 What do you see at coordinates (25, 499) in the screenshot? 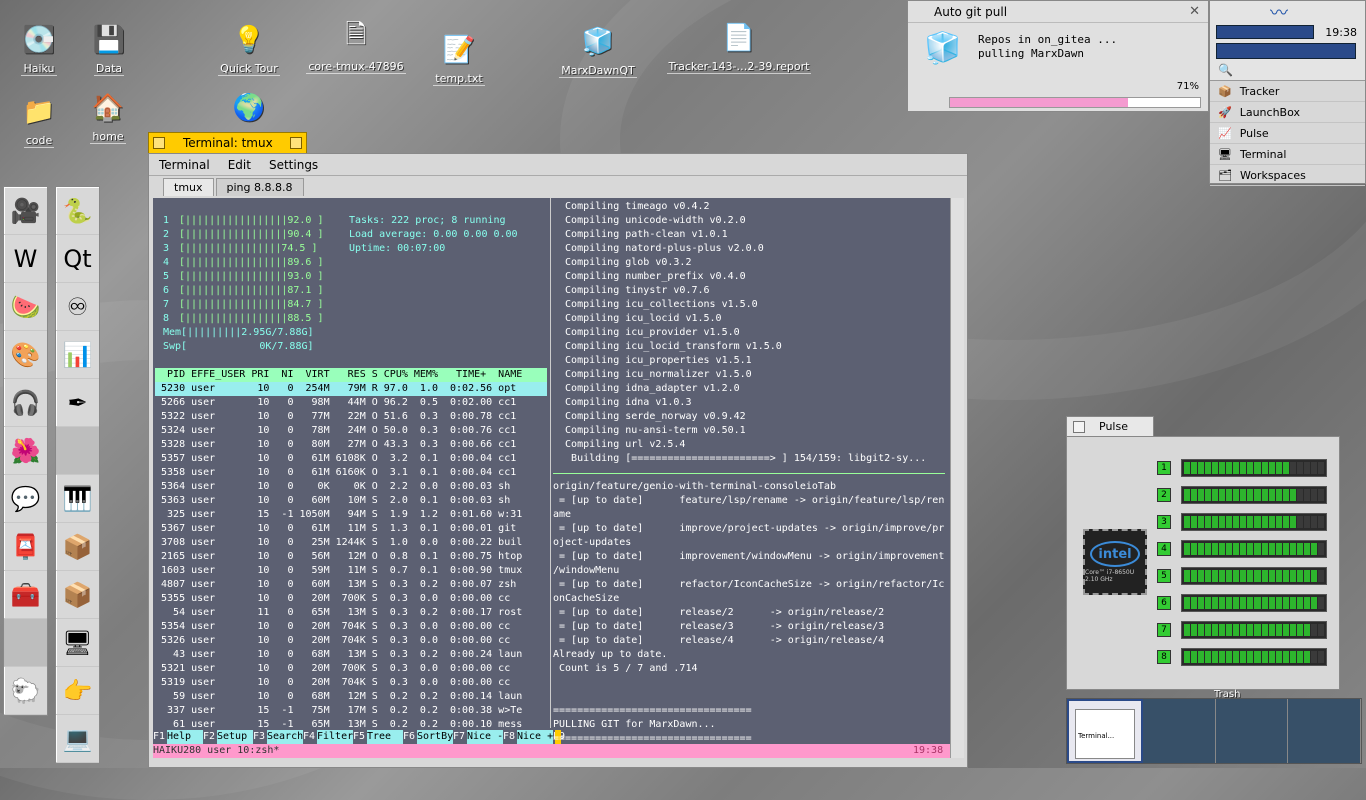
I see `chat-icon: 💬` at bounding box center [25, 499].